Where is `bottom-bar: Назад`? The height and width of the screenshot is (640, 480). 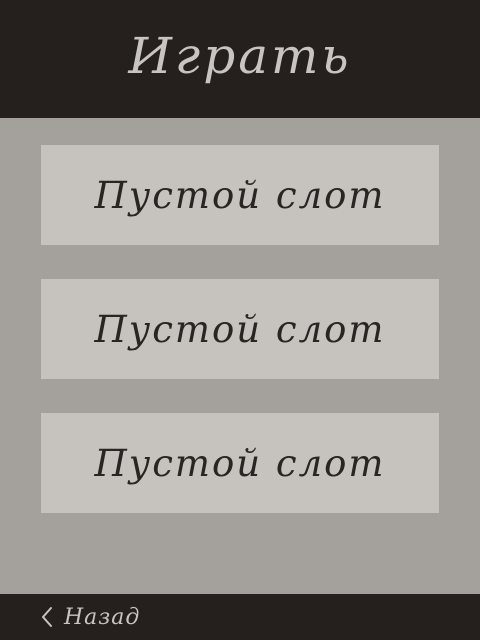
bottom-bar: Назад is located at coordinates (240, 617).